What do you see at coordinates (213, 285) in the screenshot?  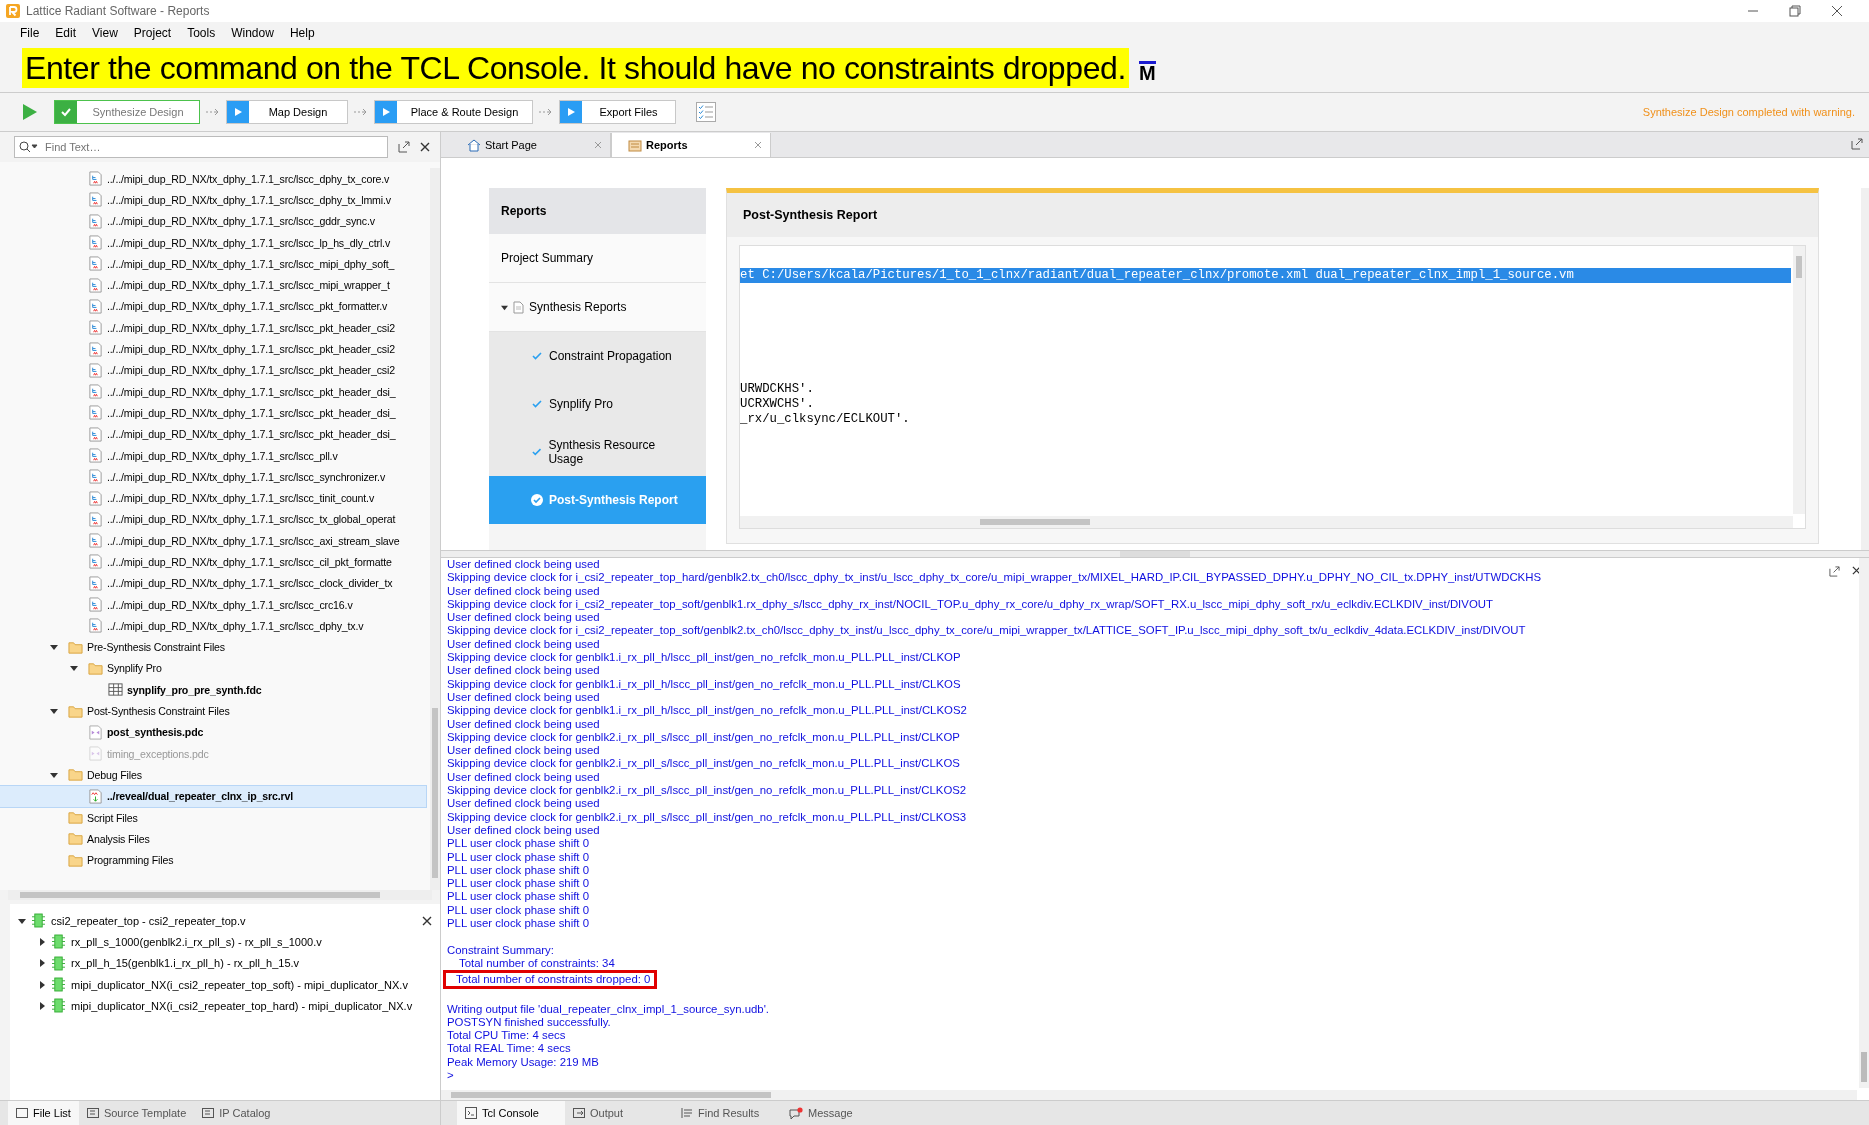 I see `tree-item: ../../mipi_dup_RD_NX/tx_dphy_1.7.1_src/lscc_mipi_wrapper_t` at bounding box center [213, 285].